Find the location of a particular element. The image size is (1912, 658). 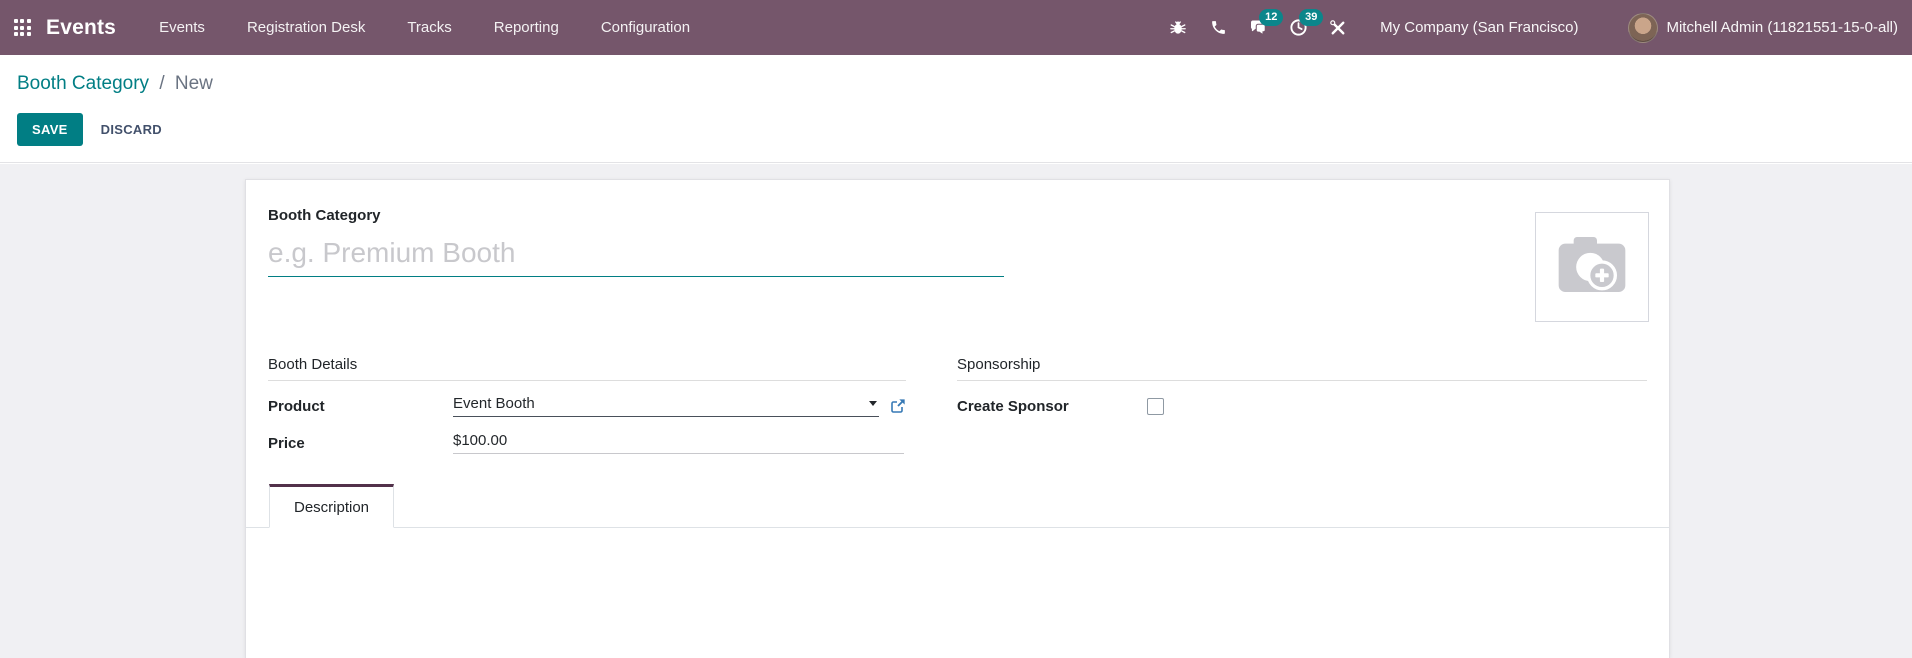

menu-item-registration-desk: Registration Desk is located at coordinates (306, 27).